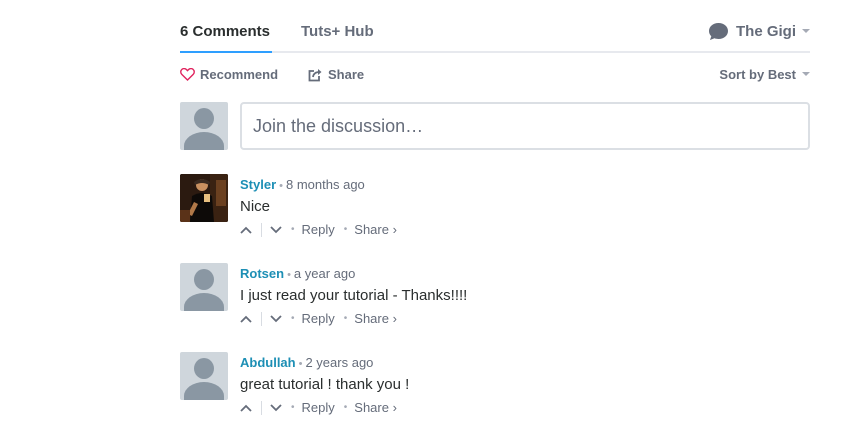 The image size is (850, 428). I want to click on tab-comments: 6 Comments, so click(225, 31).